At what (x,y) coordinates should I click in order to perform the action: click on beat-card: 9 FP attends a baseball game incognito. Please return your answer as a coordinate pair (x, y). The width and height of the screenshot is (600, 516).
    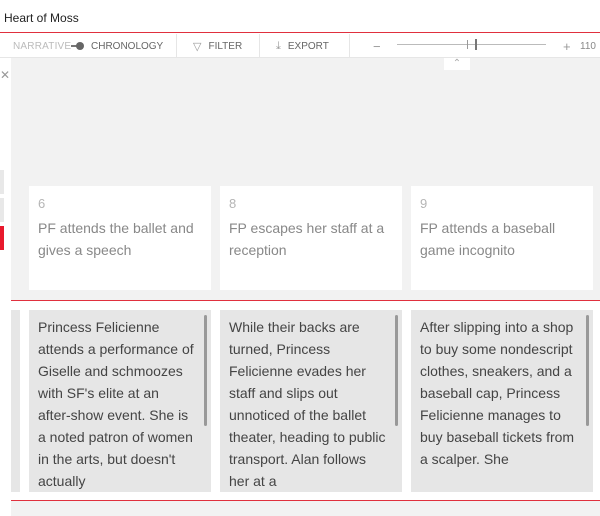
    Looking at the image, I should click on (502, 238).